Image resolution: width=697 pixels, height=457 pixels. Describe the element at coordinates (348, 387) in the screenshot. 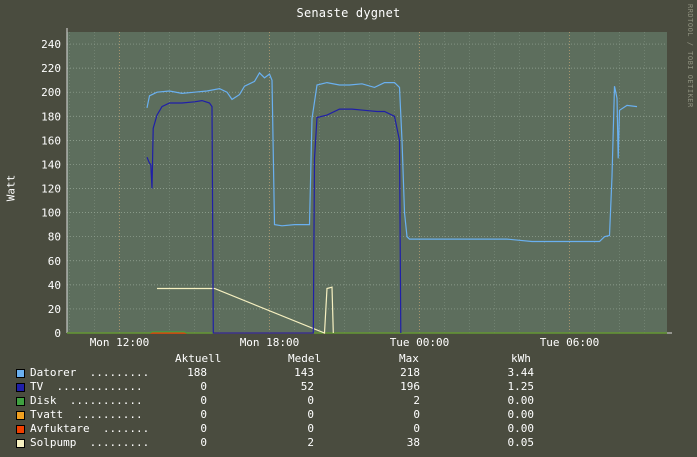

I see `legend-row: TV ............. 0 52 196 1.25` at that location.